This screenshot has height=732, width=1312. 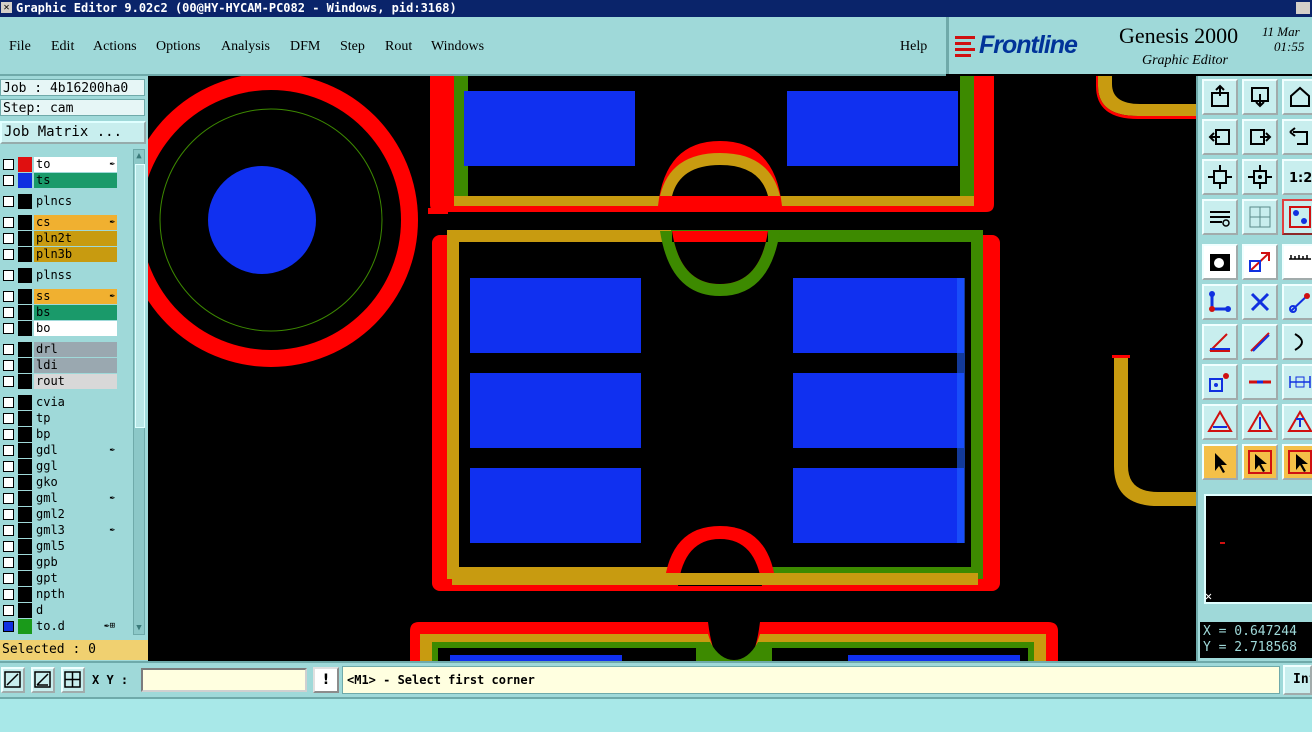 What do you see at coordinates (1297, 262) in the screenshot?
I see `measure-icon` at bounding box center [1297, 262].